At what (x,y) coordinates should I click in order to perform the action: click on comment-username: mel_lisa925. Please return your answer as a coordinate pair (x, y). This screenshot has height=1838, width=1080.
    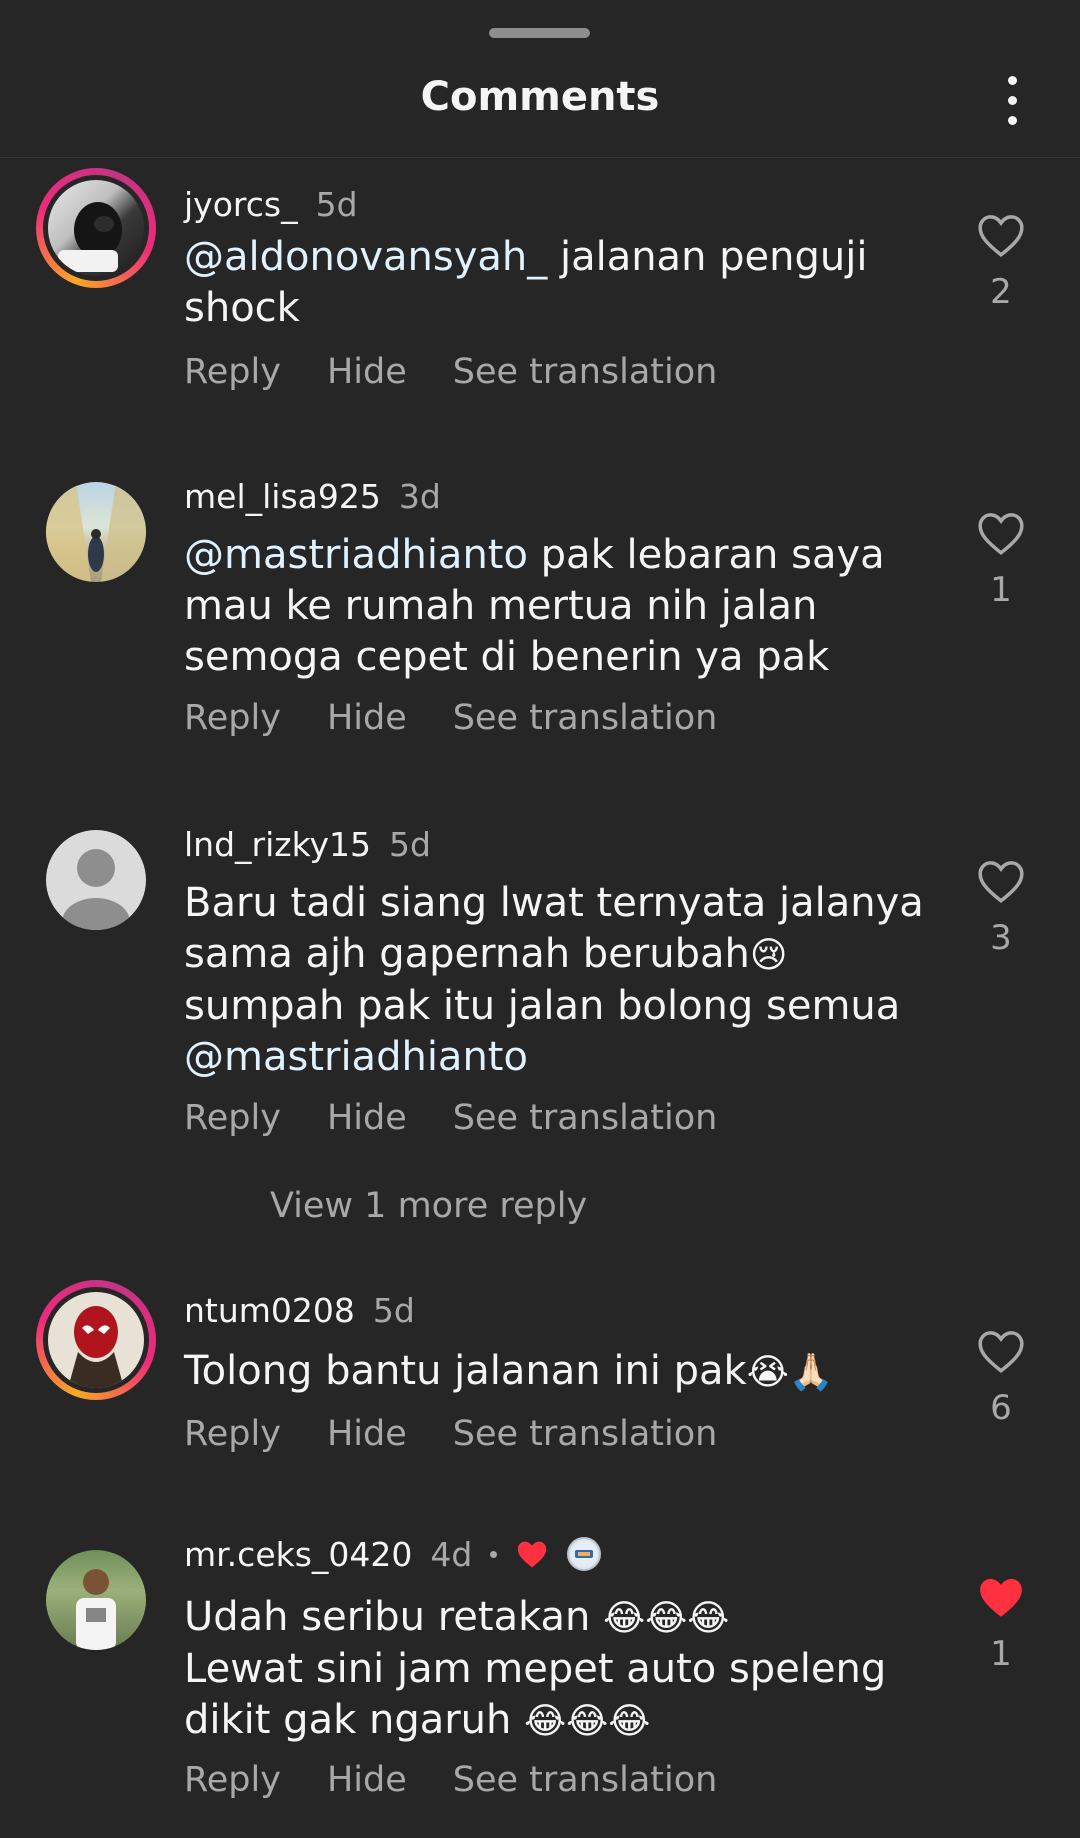
    Looking at the image, I should click on (282, 496).